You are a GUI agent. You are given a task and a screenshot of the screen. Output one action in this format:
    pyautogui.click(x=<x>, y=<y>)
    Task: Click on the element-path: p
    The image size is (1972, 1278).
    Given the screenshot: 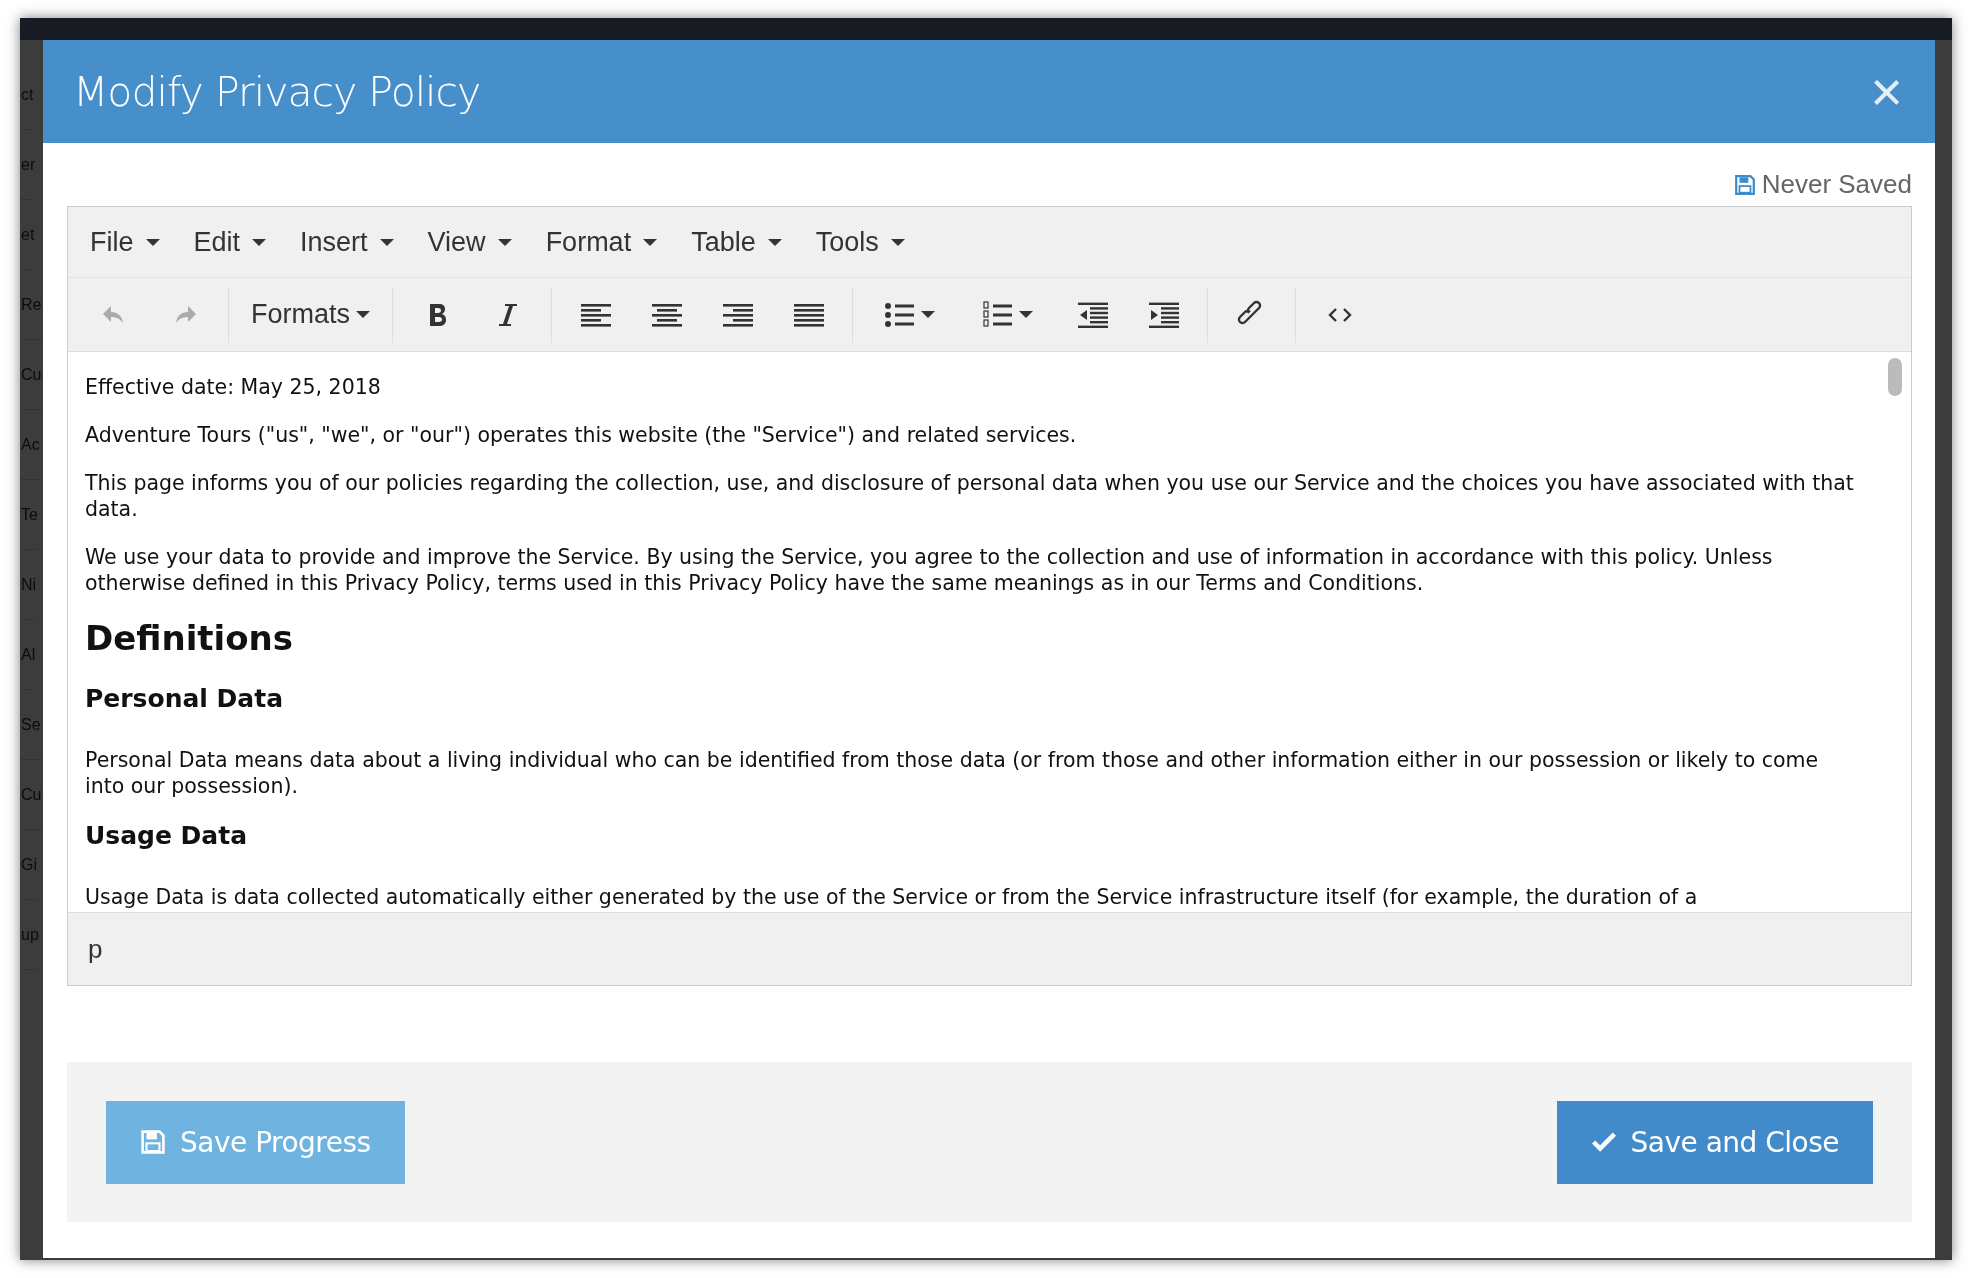 What is the action you would take?
    pyautogui.click(x=95, y=949)
    